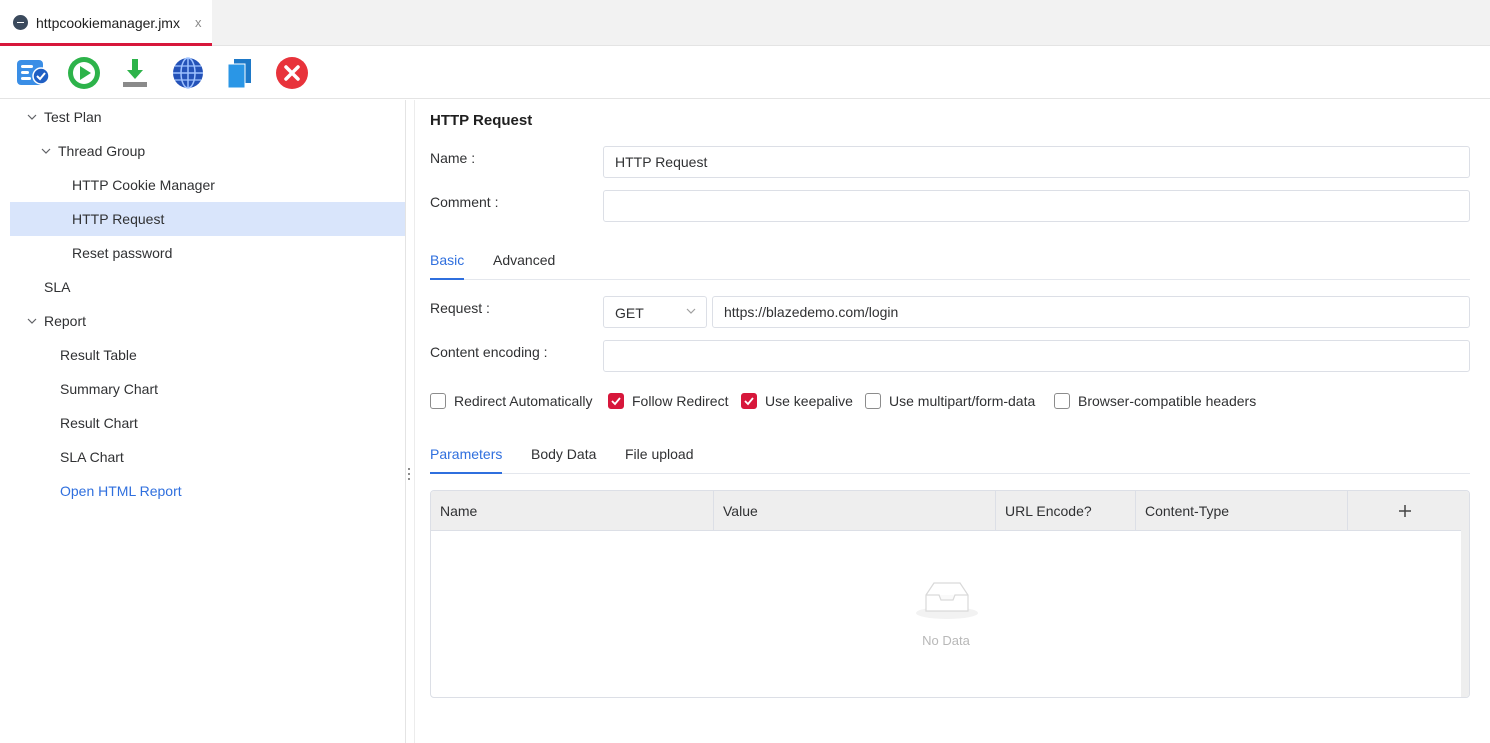  What do you see at coordinates (118, 219) in the screenshot?
I see `tree-item-label: HTTP Request` at bounding box center [118, 219].